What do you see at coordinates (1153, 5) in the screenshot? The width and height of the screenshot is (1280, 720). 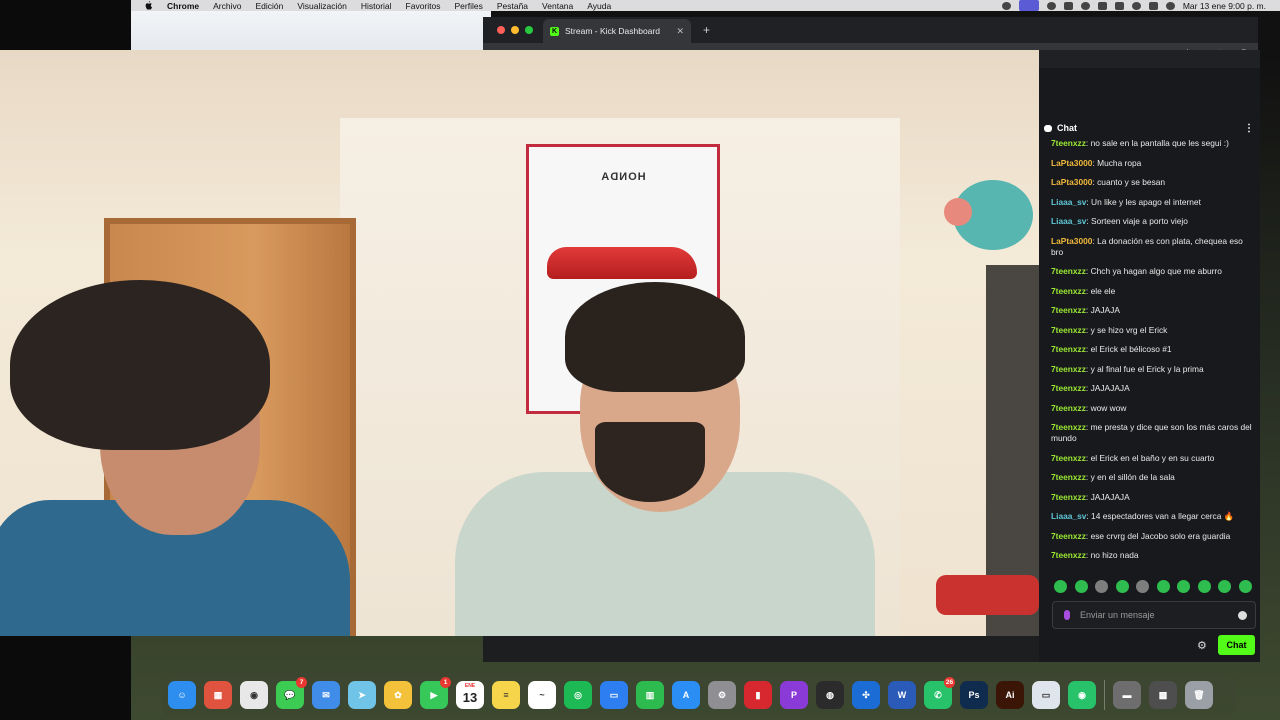 I see `control-center-icon` at bounding box center [1153, 5].